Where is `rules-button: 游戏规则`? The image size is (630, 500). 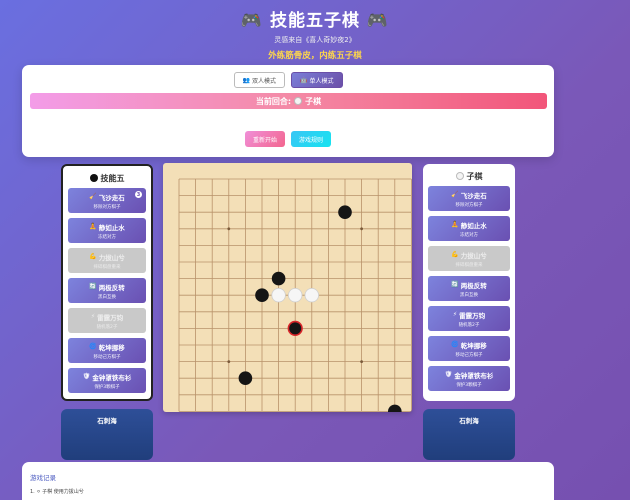 rules-button: 游戏规则 is located at coordinates (311, 139).